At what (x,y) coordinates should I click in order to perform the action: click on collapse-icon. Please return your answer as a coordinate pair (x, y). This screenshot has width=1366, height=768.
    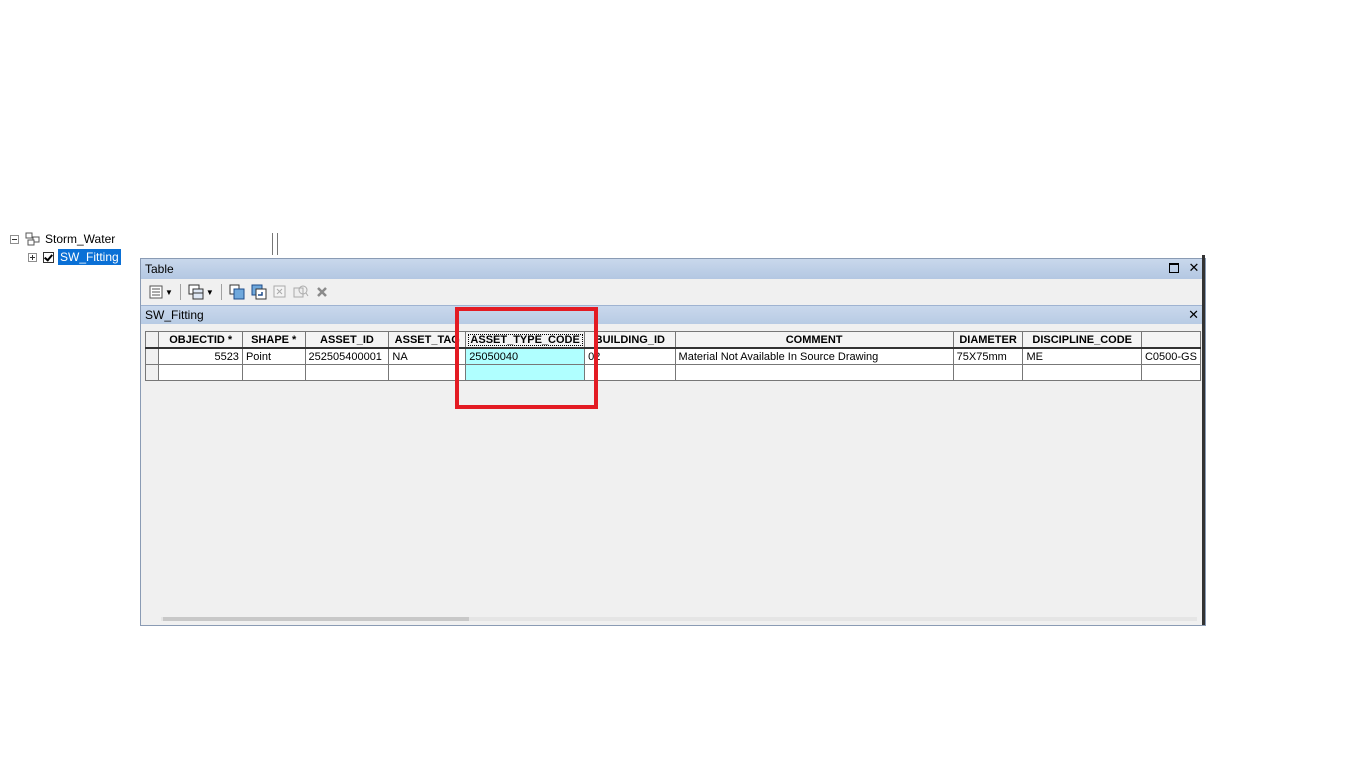
    Looking at the image, I should click on (14, 239).